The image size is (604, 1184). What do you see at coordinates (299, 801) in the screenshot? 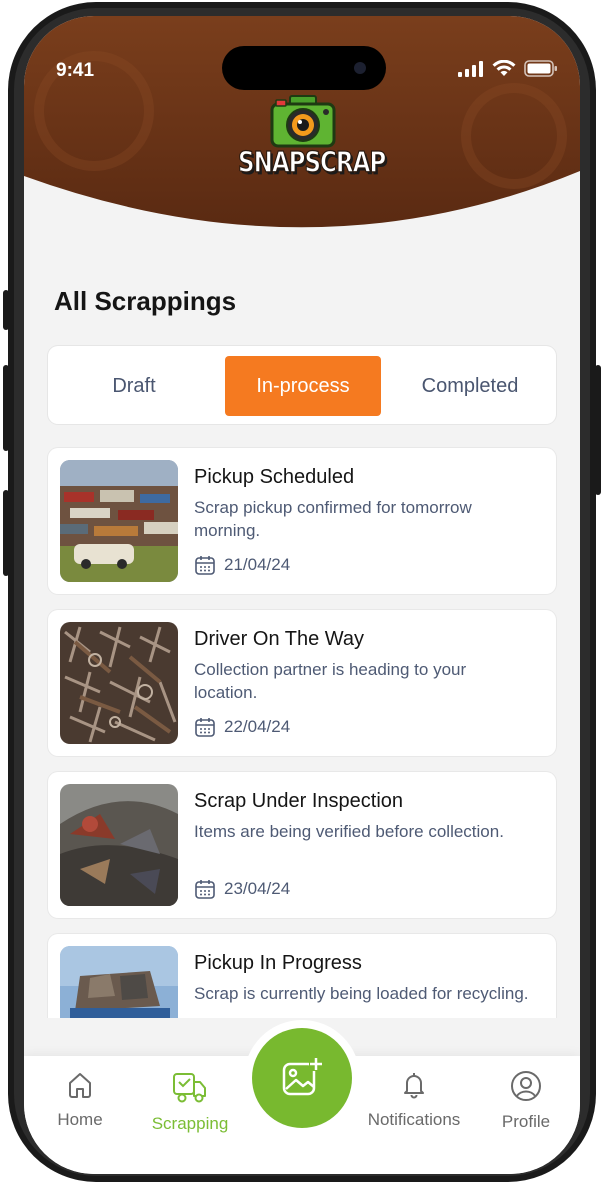
I see `card-title: Scrap Under Inspection` at bounding box center [299, 801].